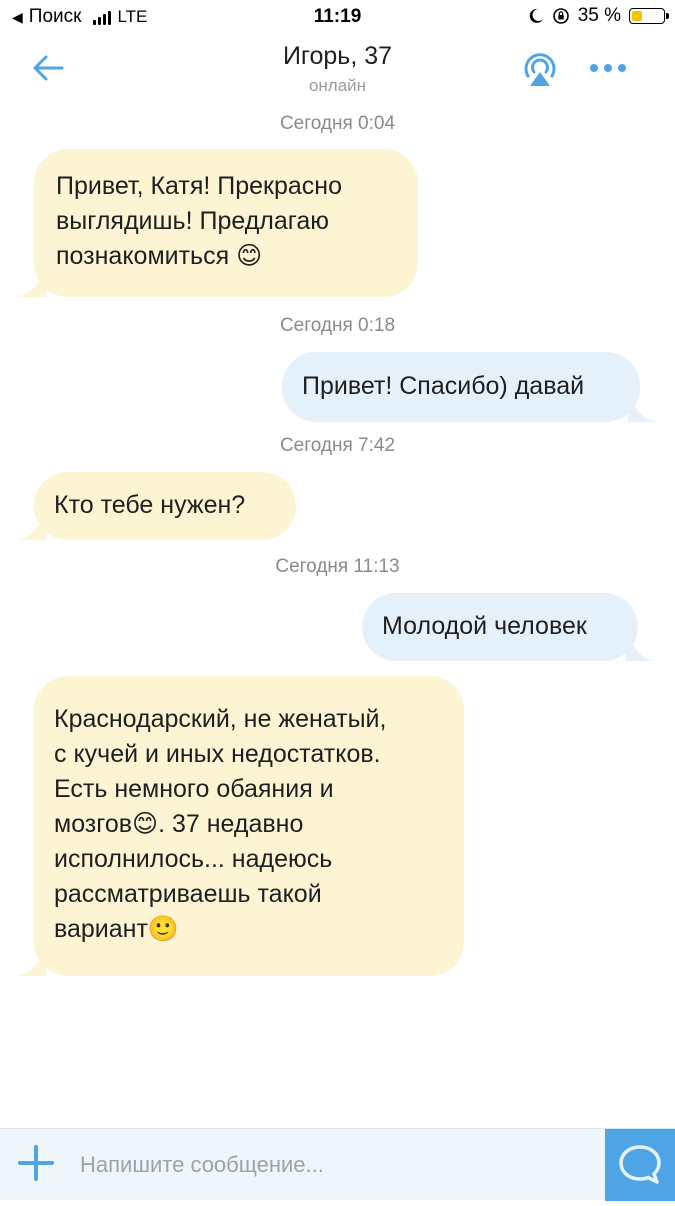 Image resolution: width=675 pixels, height=1206 pixels. Describe the element at coordinates (220, 719) in the screenshot. I see `message-line: Краснодарский, не женатый,` at that location.